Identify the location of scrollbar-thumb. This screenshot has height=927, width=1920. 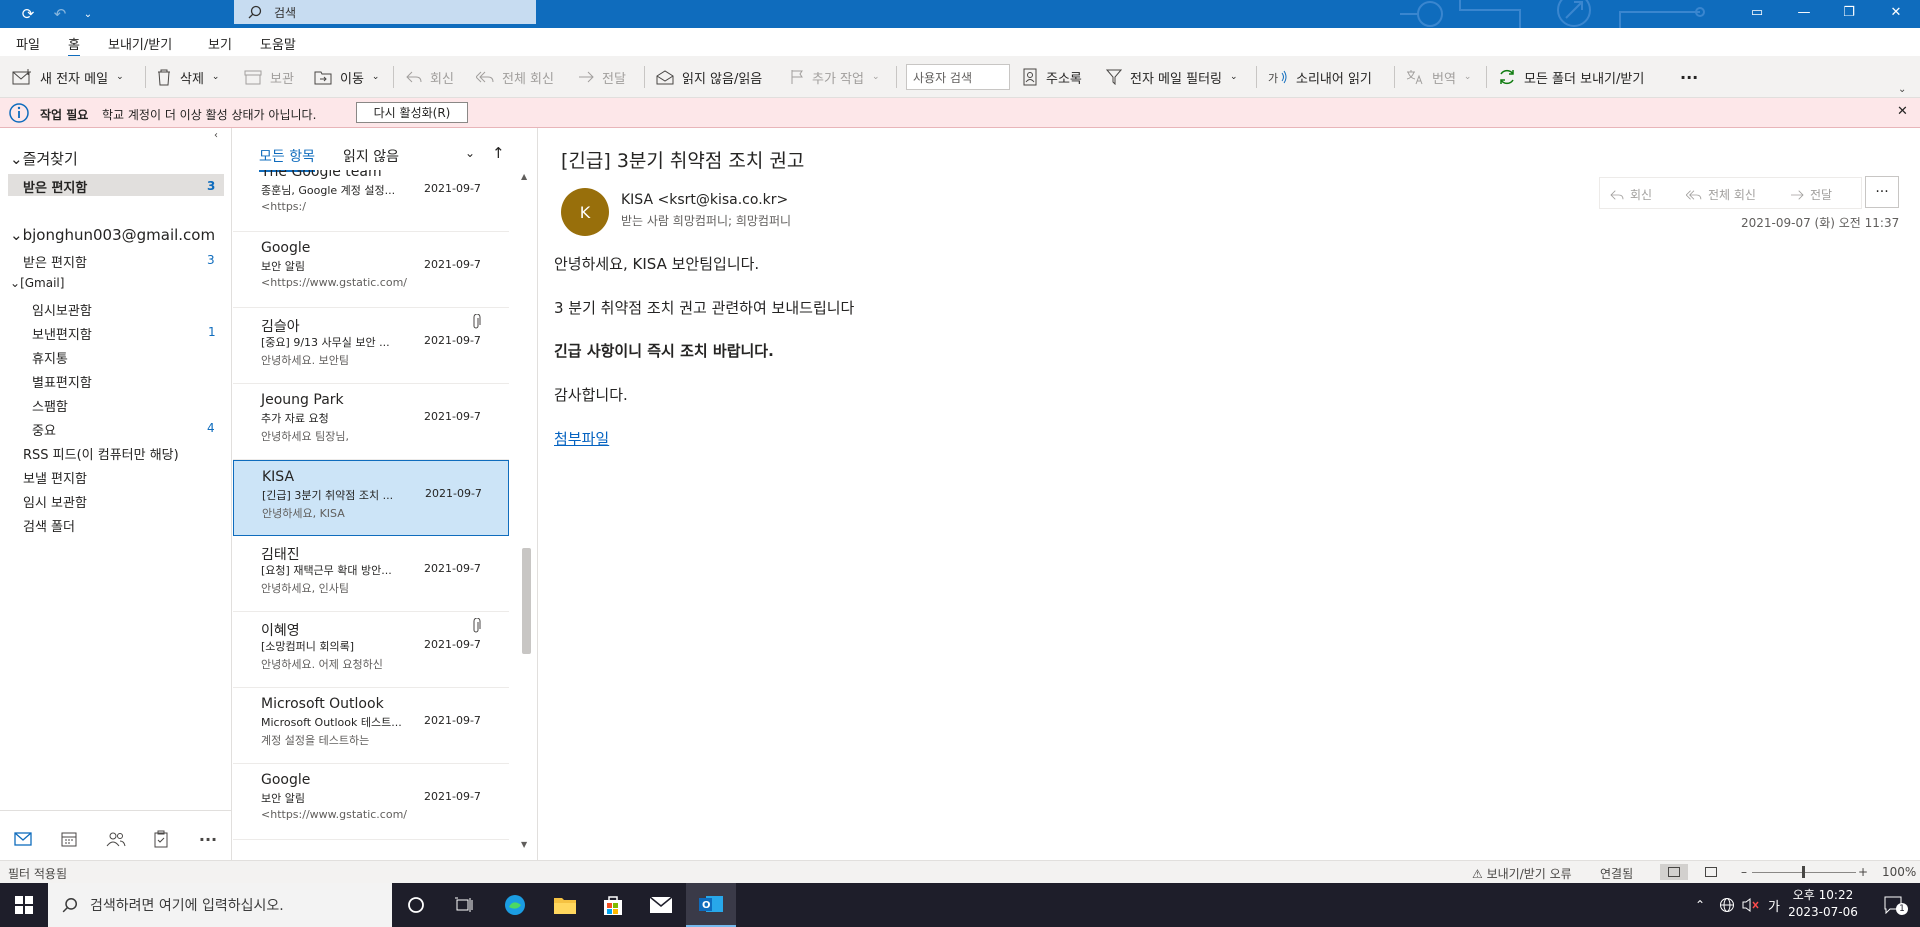
(526, 601).